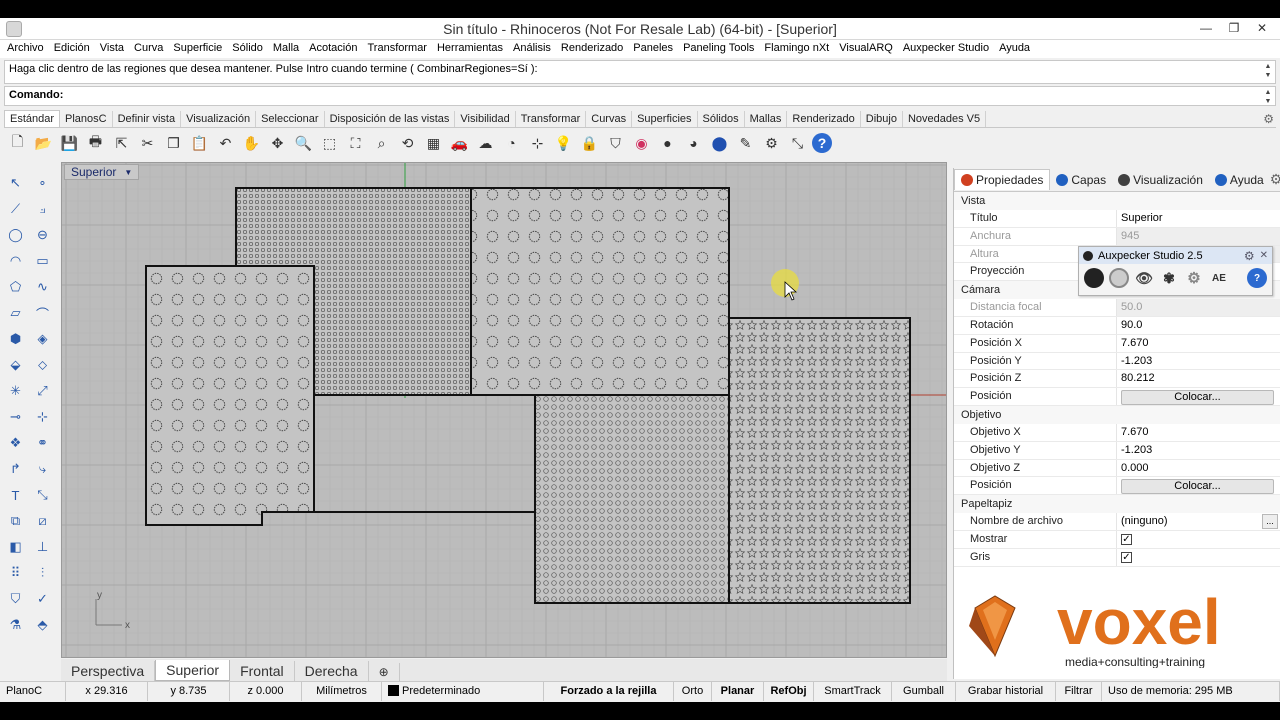  Describe the element at coordinates (397, 49) in the screenshot. I see `menu-transformar: Transformar` at that location.